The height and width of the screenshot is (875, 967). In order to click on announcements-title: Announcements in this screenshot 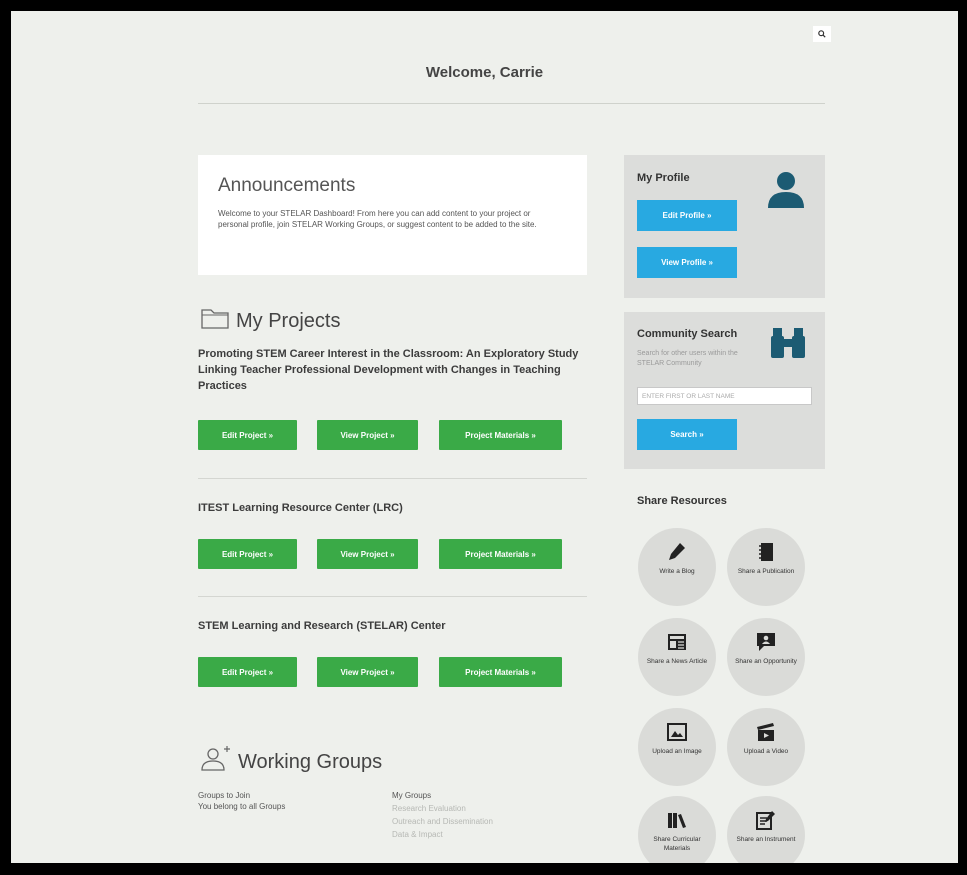, I will do `click(287, 185)`.